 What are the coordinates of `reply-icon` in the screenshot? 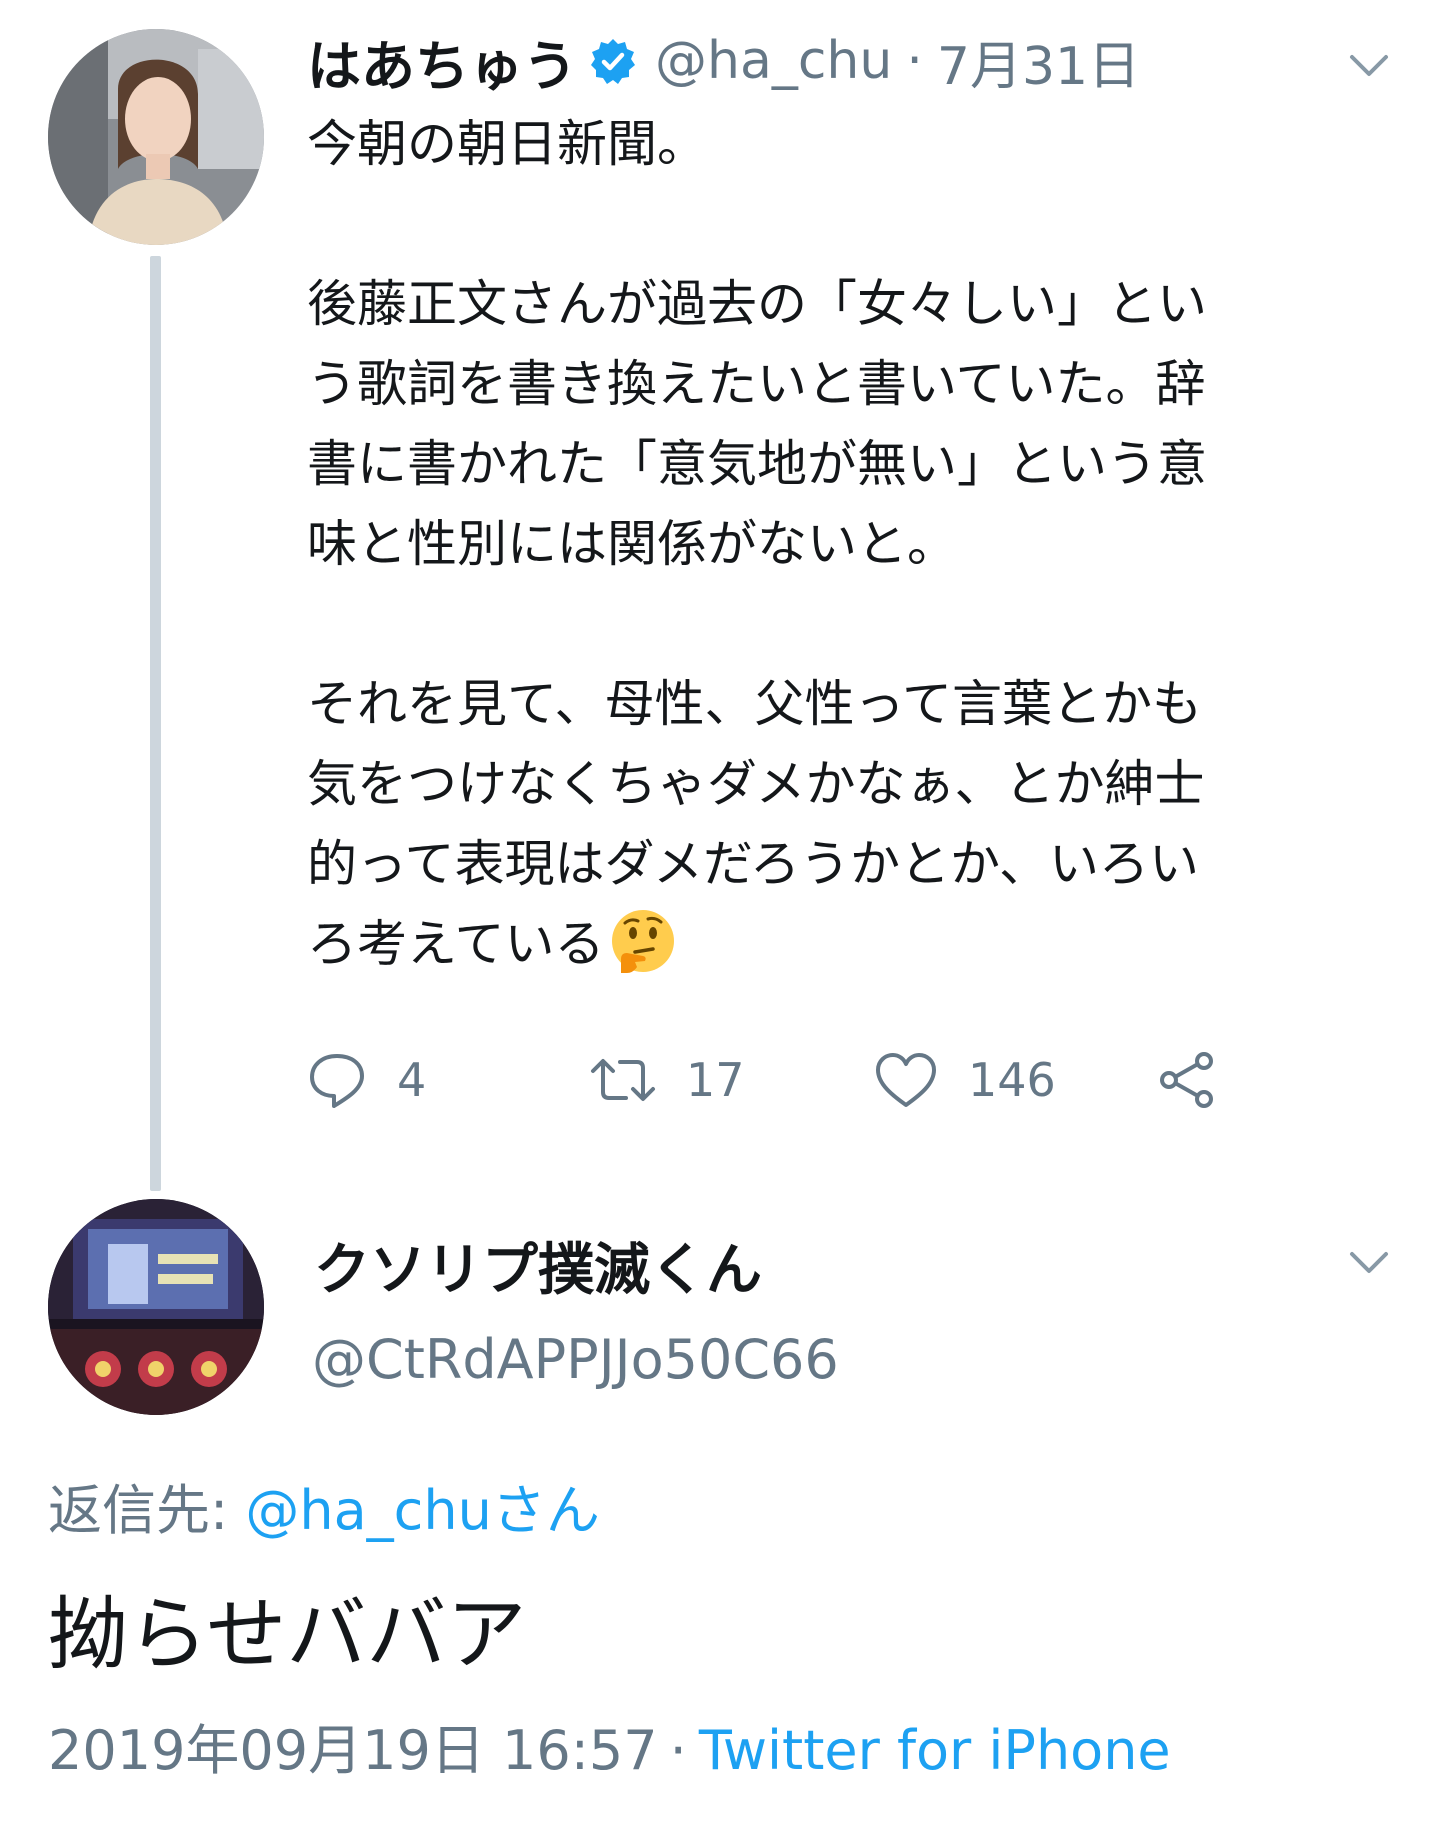 It's located at (337, 1081).